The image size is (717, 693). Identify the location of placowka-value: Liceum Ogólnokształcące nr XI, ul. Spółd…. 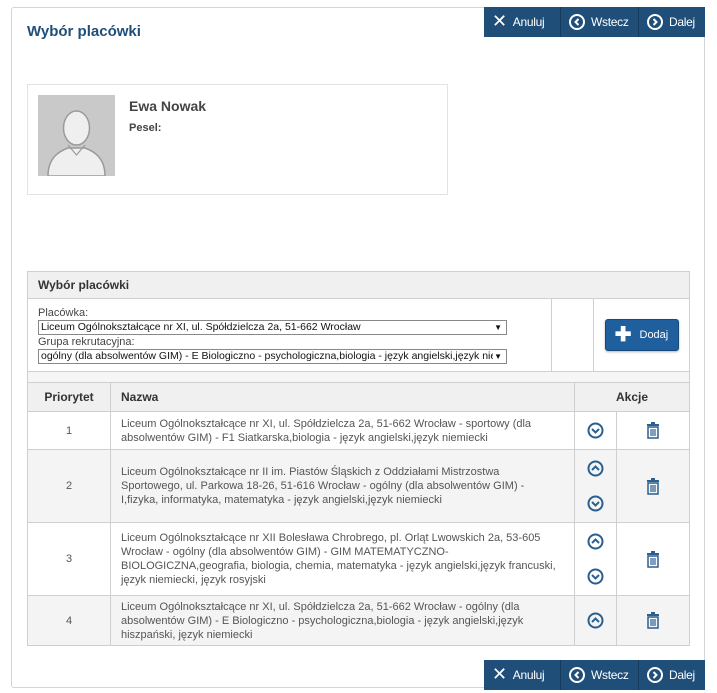
(201, 327).